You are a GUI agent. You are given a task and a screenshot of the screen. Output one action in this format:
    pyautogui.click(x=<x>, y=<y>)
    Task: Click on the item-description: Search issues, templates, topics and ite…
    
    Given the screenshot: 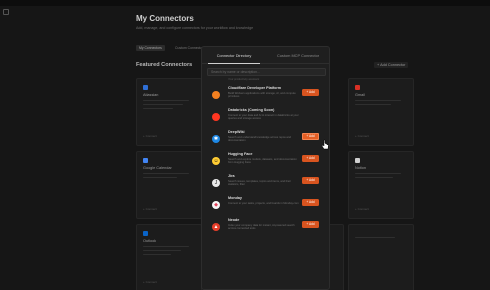 What is the action you would take?
    pyautogui.click(x=259, y=182)
    